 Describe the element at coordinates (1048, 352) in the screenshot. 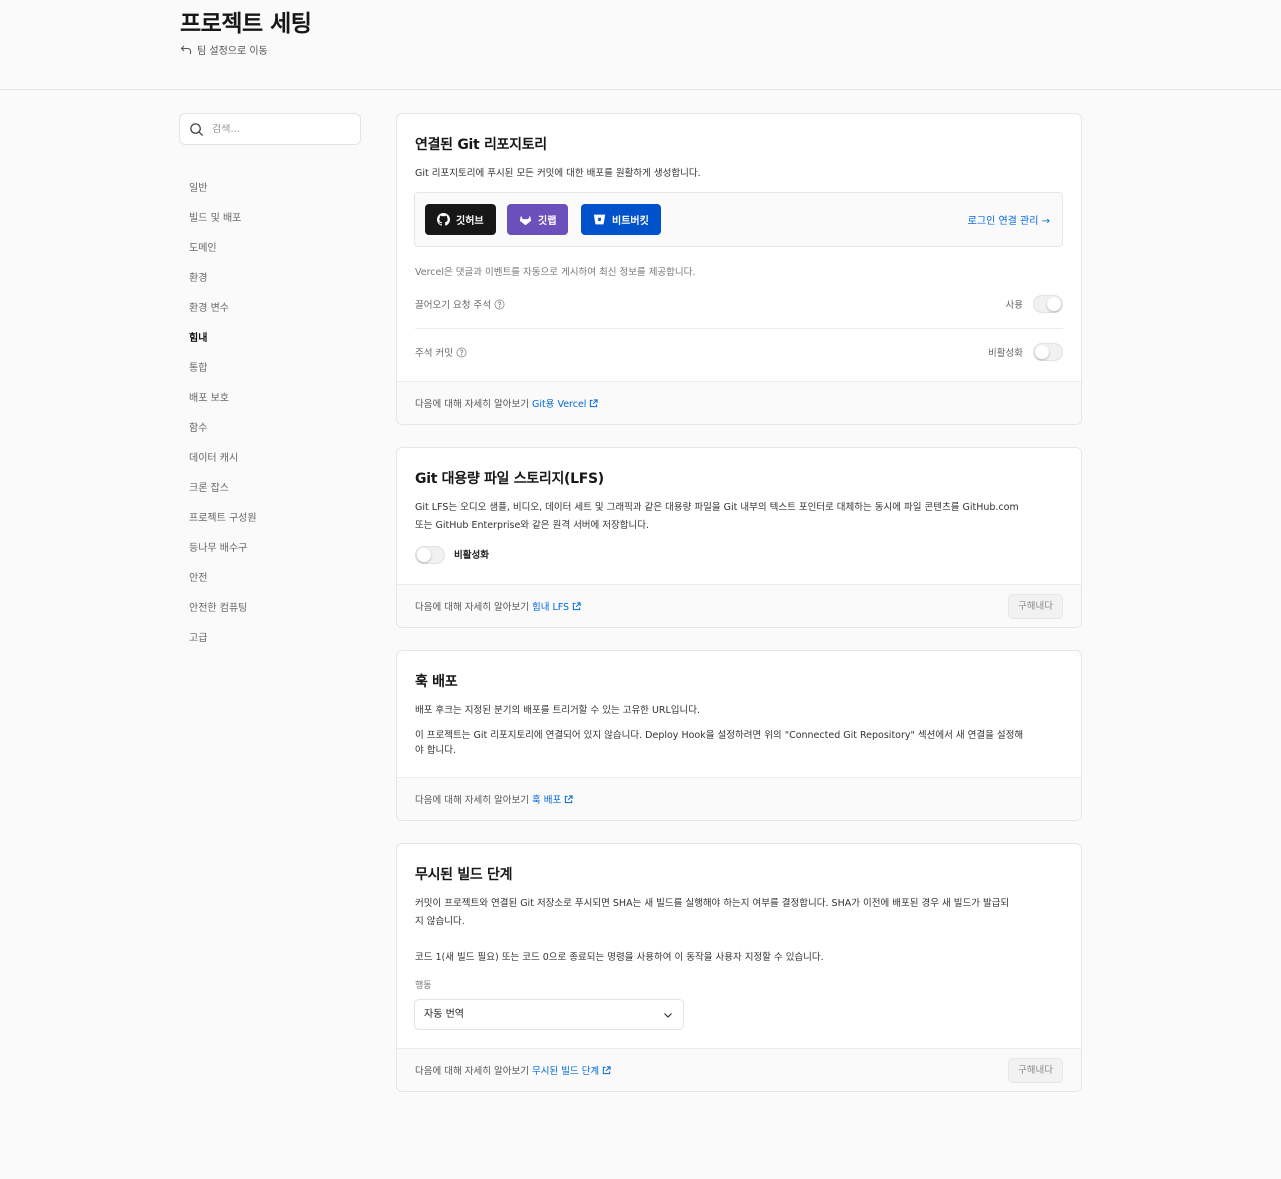

I see `commit-comments-toggle` at that location.